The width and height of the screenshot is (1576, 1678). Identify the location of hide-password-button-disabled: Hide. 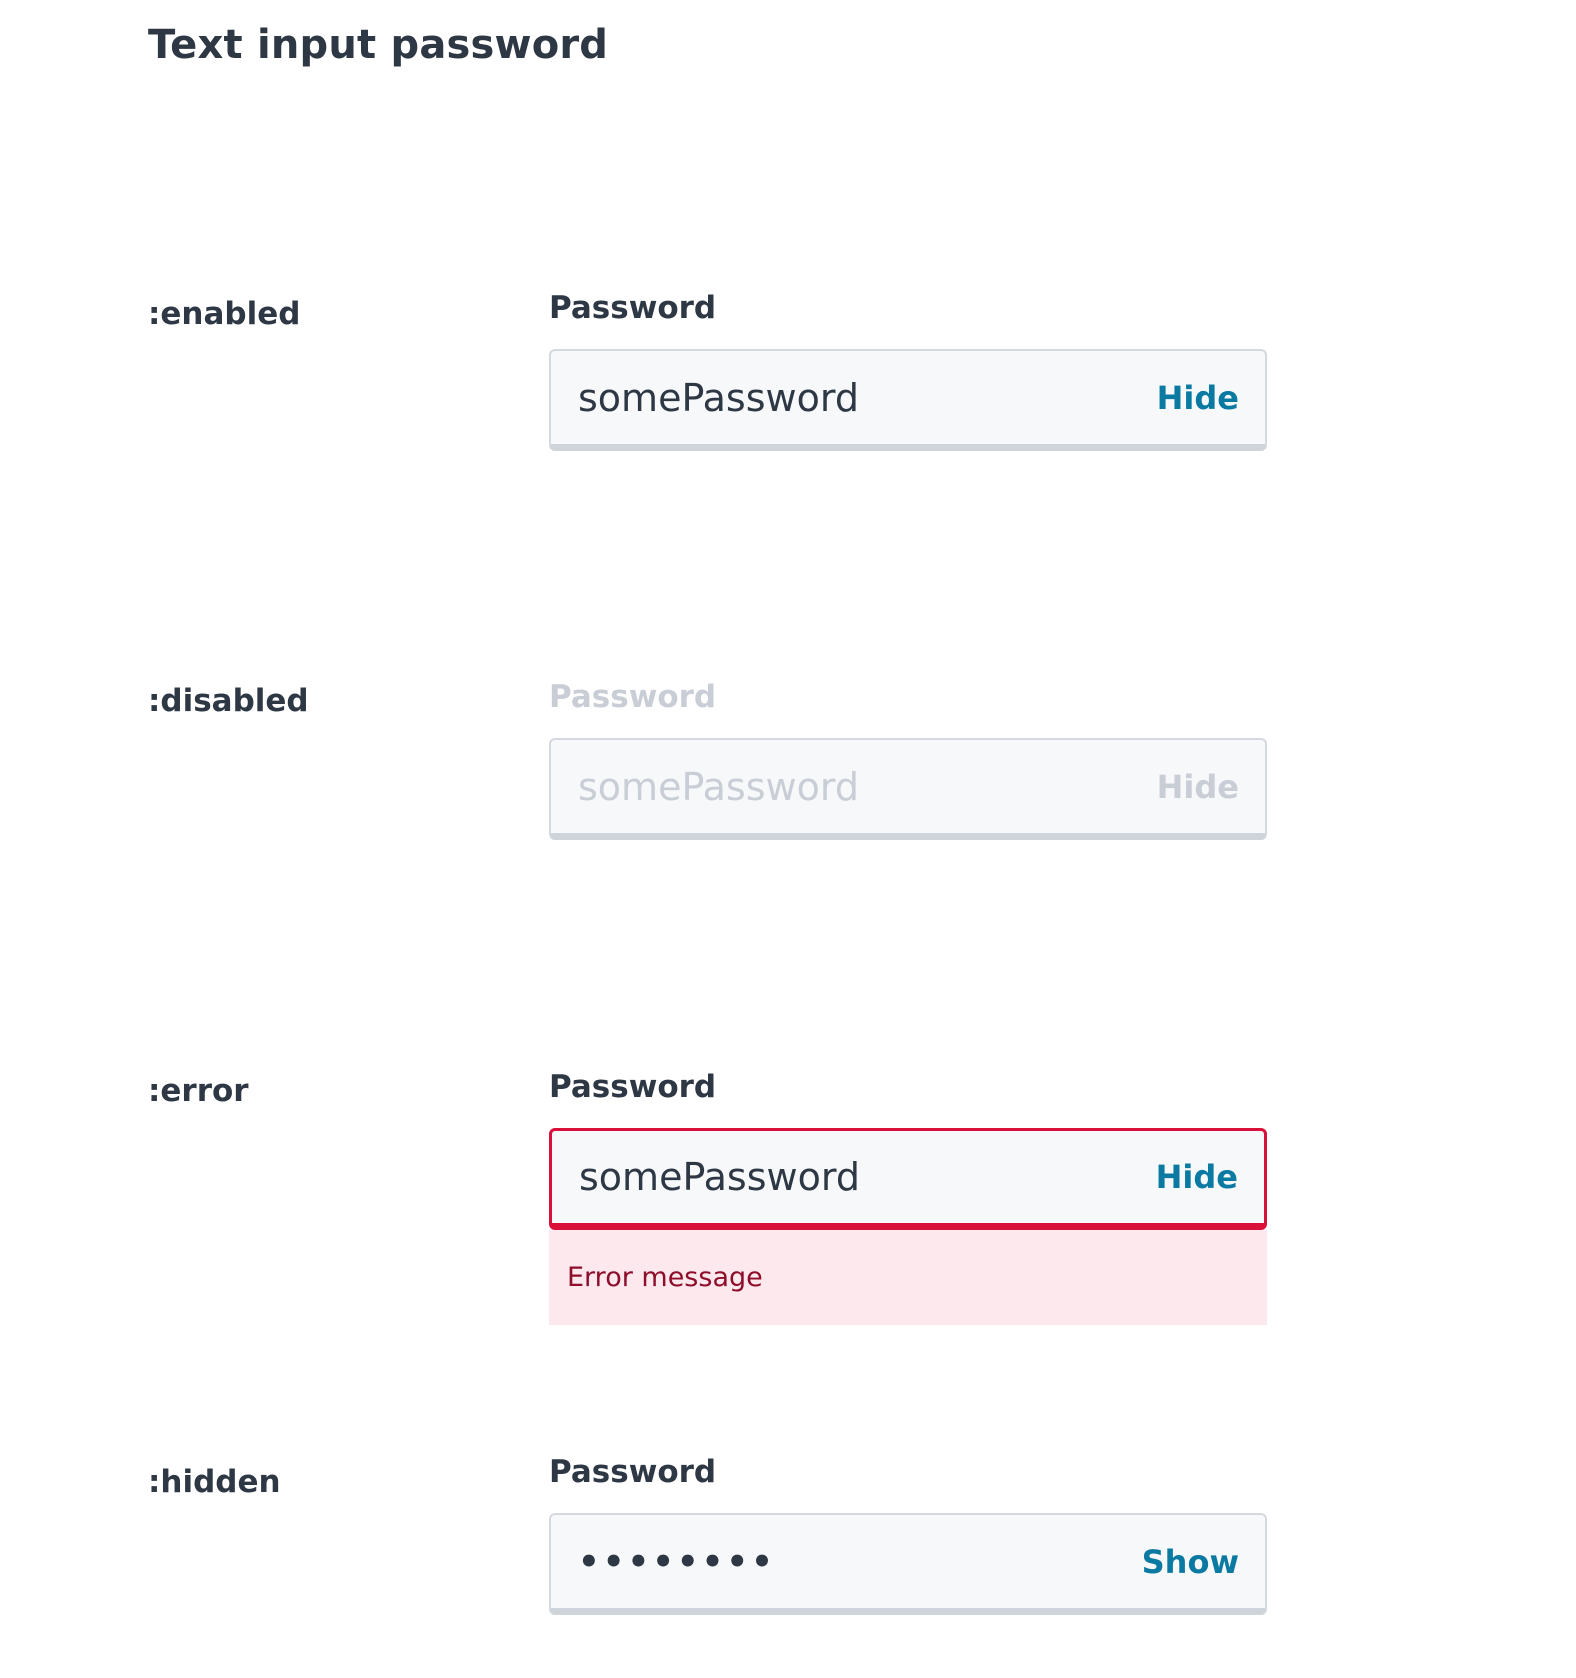
(1197, 786).